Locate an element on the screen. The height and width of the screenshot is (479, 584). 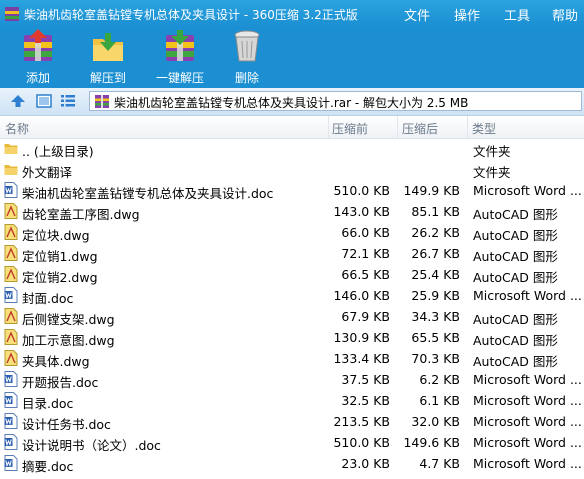
file-row: 齿轮室盖工序图.dwg 143.0 KB 85.1 KB AutoCAD 图形 is located at coordinates (292, 211).